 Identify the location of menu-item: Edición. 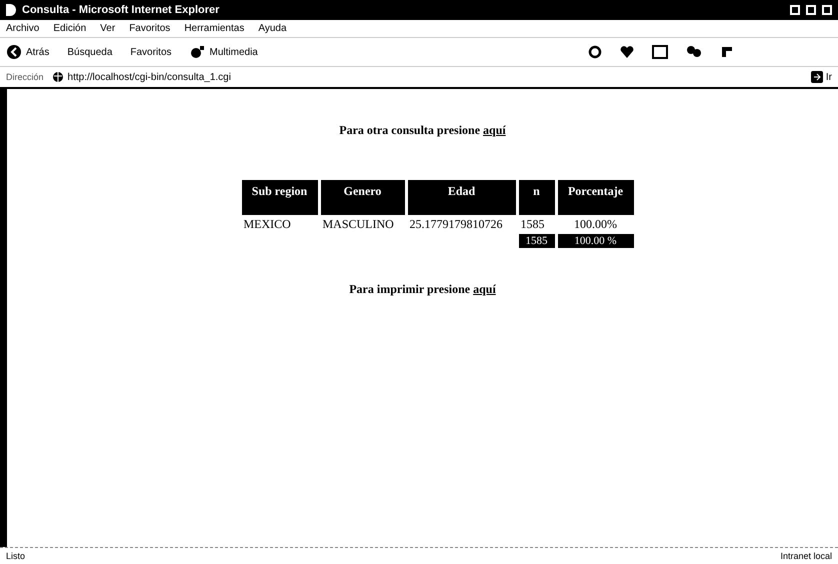
(69, 28).